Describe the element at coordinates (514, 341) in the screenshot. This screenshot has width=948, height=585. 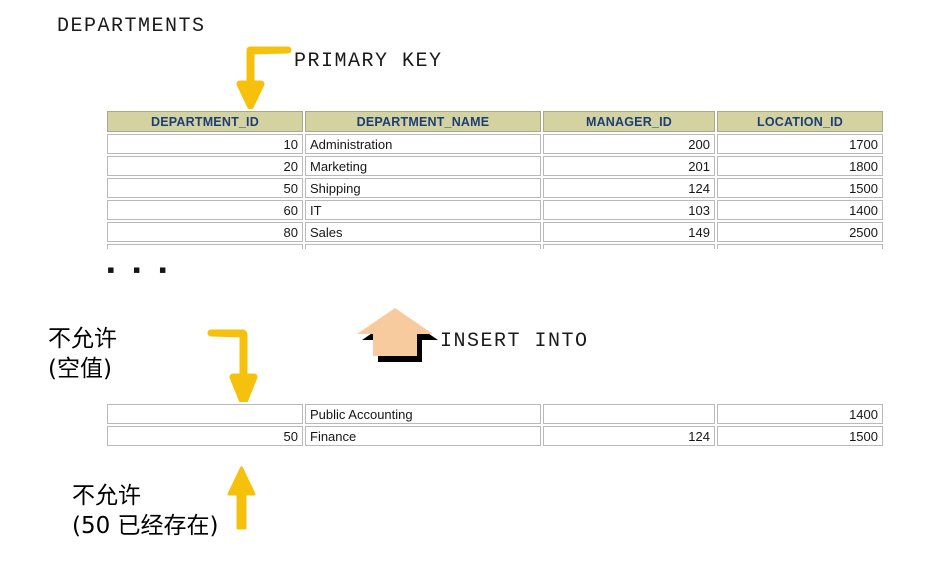
I see `insert-into-label: INSERT INTO` at that location.